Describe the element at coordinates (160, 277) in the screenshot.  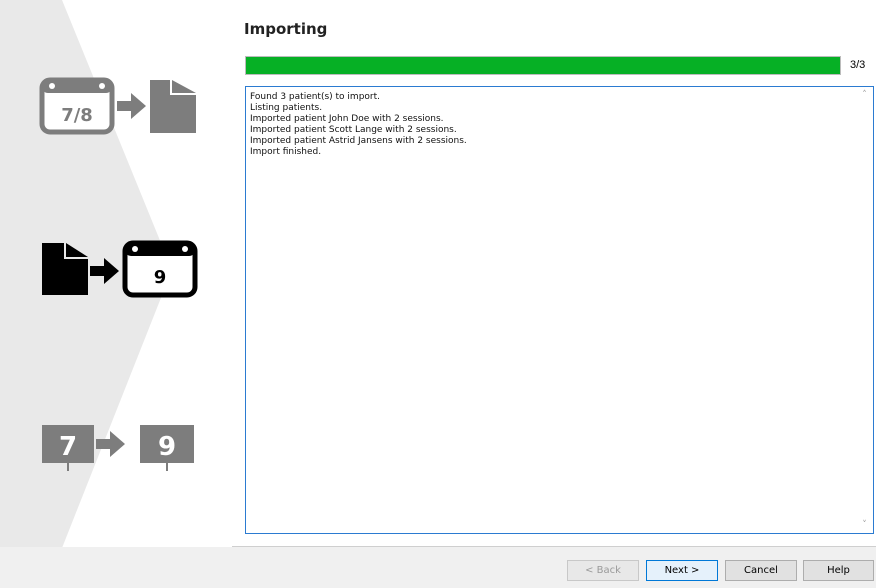
I see `step2-version-label: 9` at that location.